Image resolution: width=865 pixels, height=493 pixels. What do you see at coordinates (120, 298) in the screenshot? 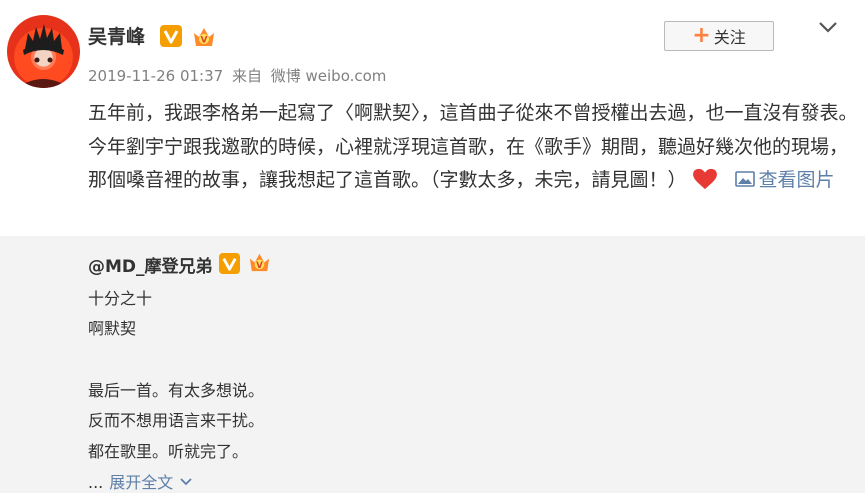
I see `repost-line: 十分之十` at bounding box center [120, 298].